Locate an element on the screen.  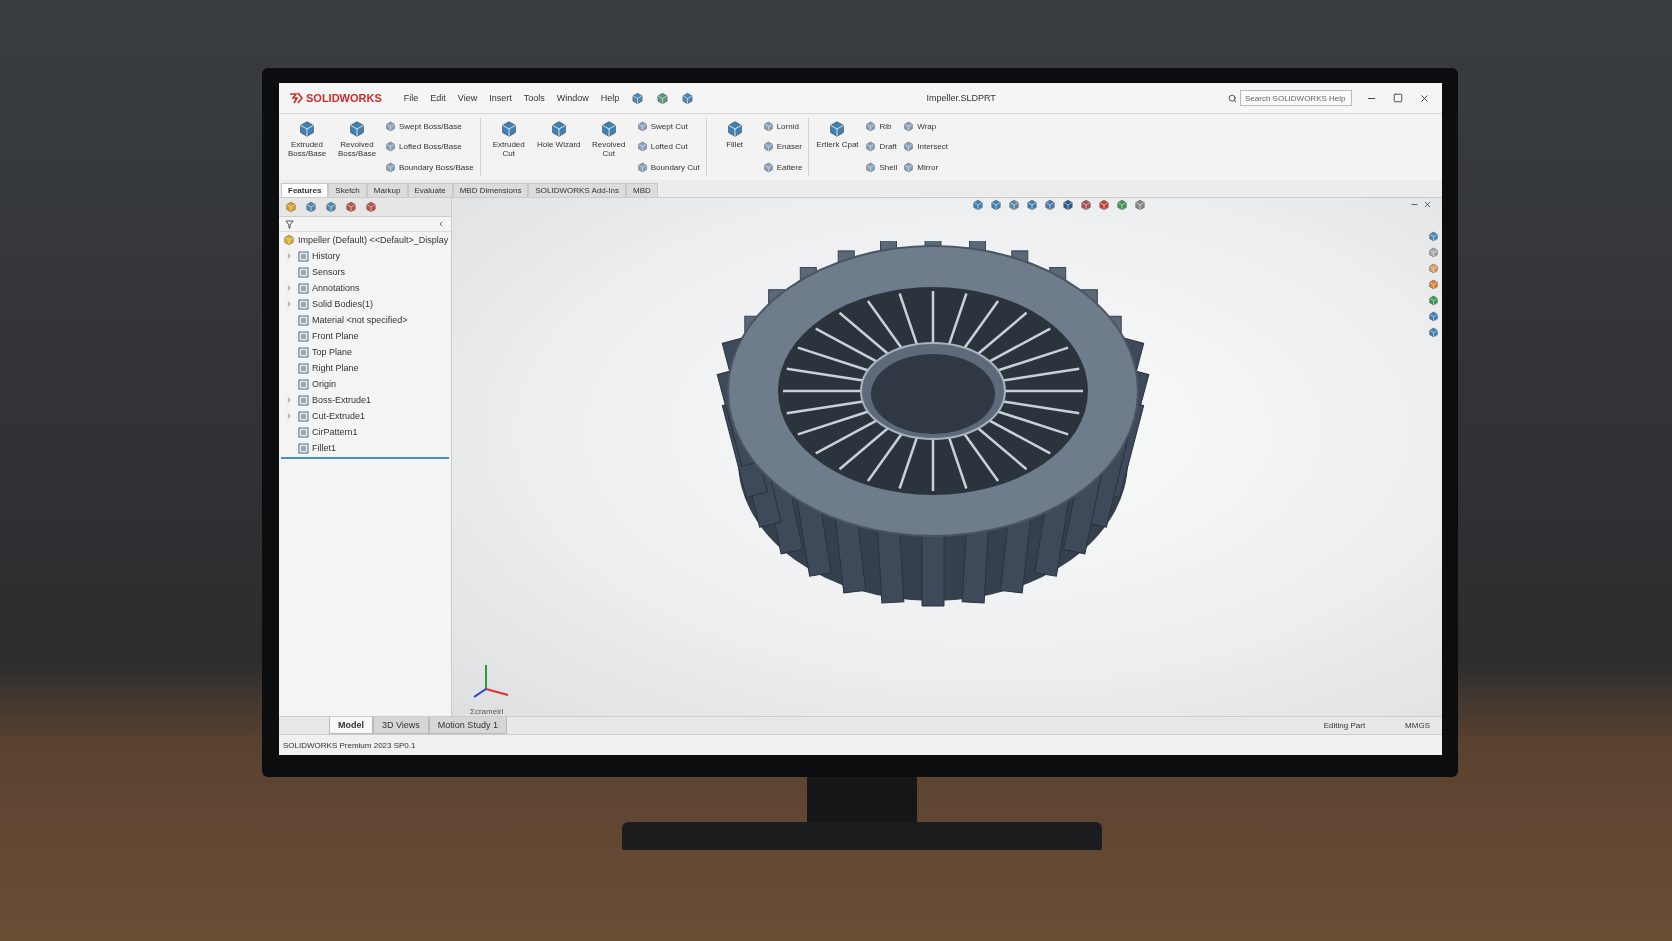
ribbon-button: Wrap is located at coordinates (925, 126).